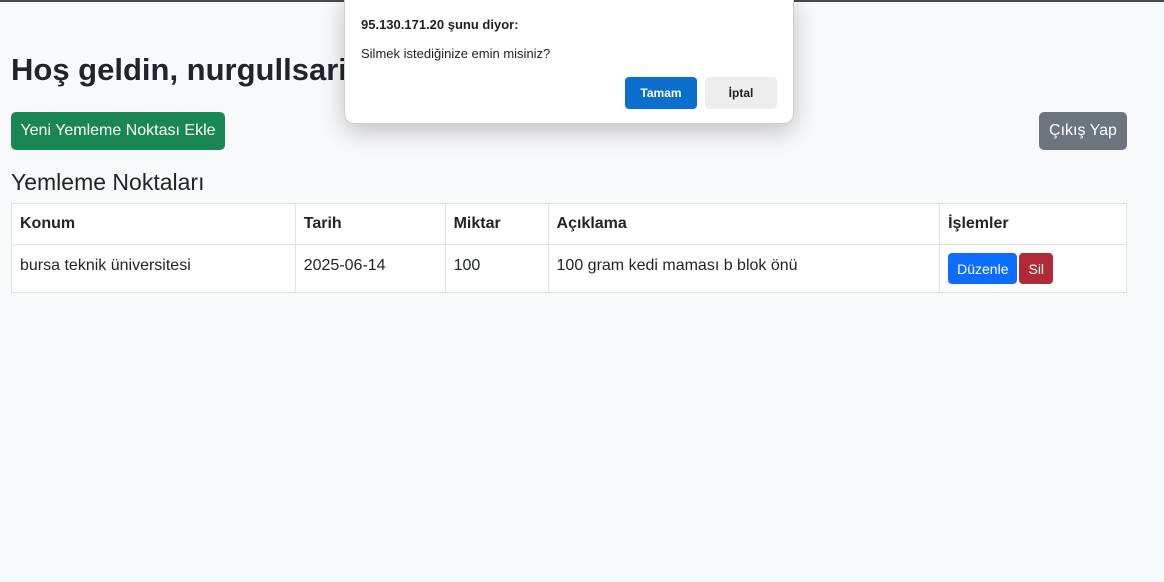  I want to click on table-header-row: Konum Tarih Miktar Açıklama İşlemler, so click(569, 224).